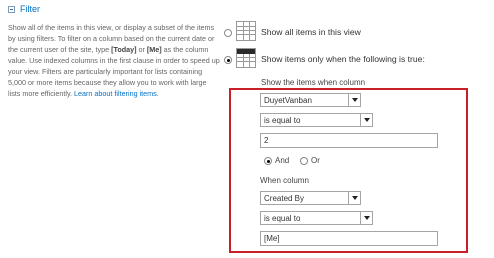 Image resolution: width=494 pixels, height=258 pixels. I want to click on collapse-icon, so click(11, 9).